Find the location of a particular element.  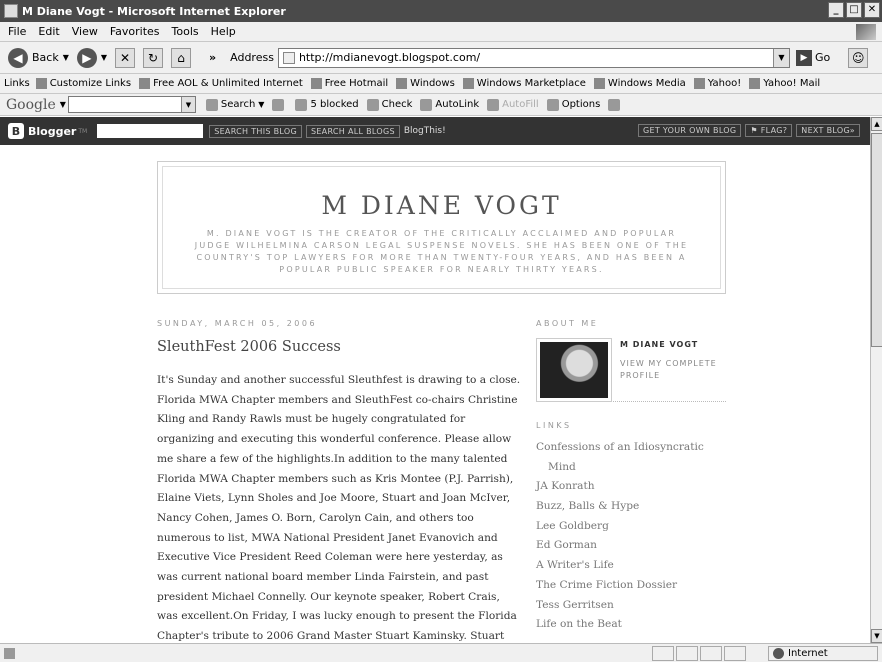

options-icon is located at coordinates (552, 104).